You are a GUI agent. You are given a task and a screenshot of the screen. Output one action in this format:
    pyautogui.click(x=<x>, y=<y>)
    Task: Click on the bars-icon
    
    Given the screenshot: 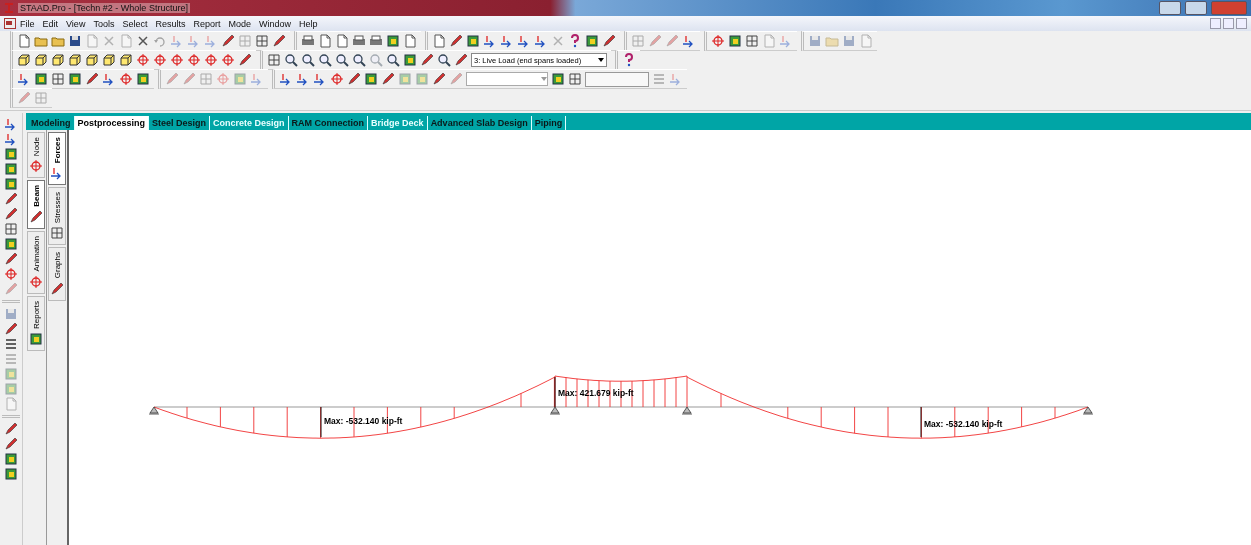 What is the action you would take?
    pyautogui.click(x=11, y=344)
    